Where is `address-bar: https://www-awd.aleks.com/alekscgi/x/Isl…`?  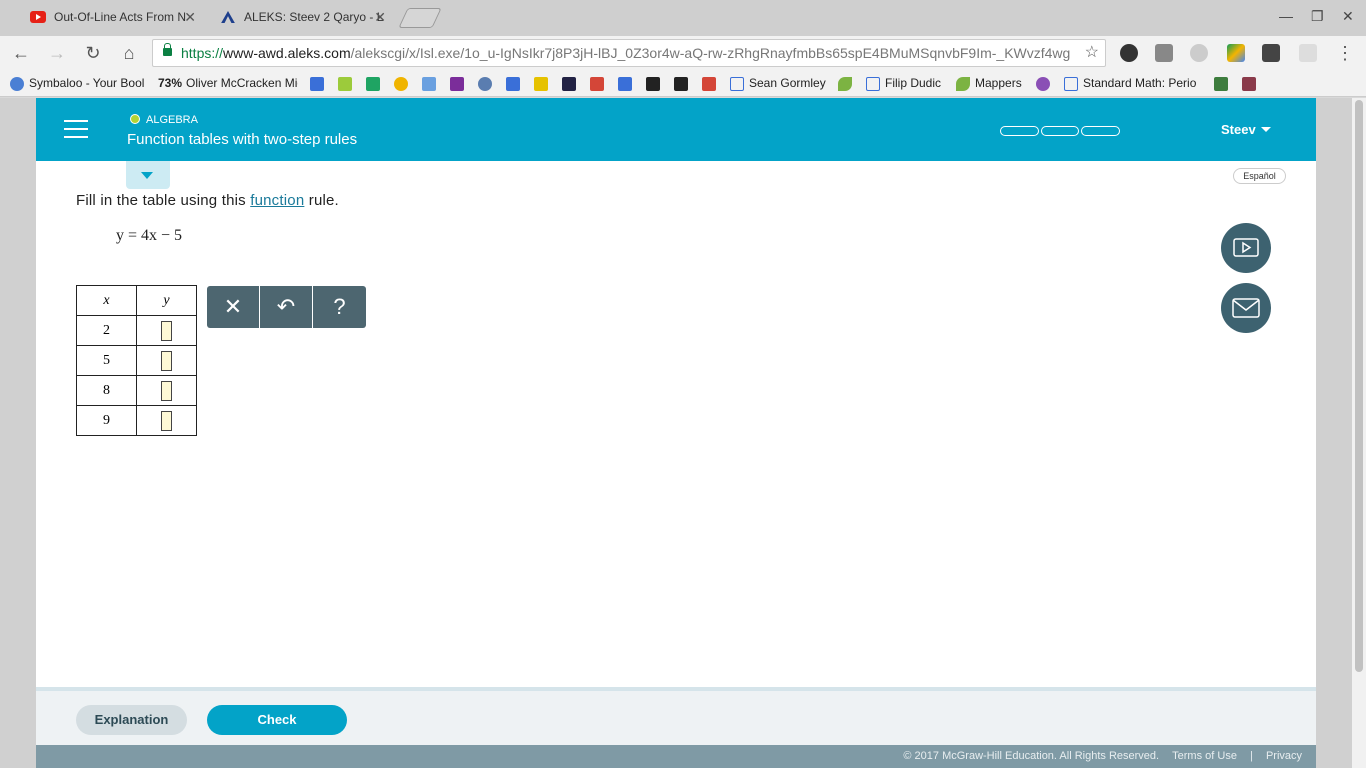
address-bar: https://www-awd.aleks.com/alekscgi/x/Isl… is located at coordinates (629, 53).